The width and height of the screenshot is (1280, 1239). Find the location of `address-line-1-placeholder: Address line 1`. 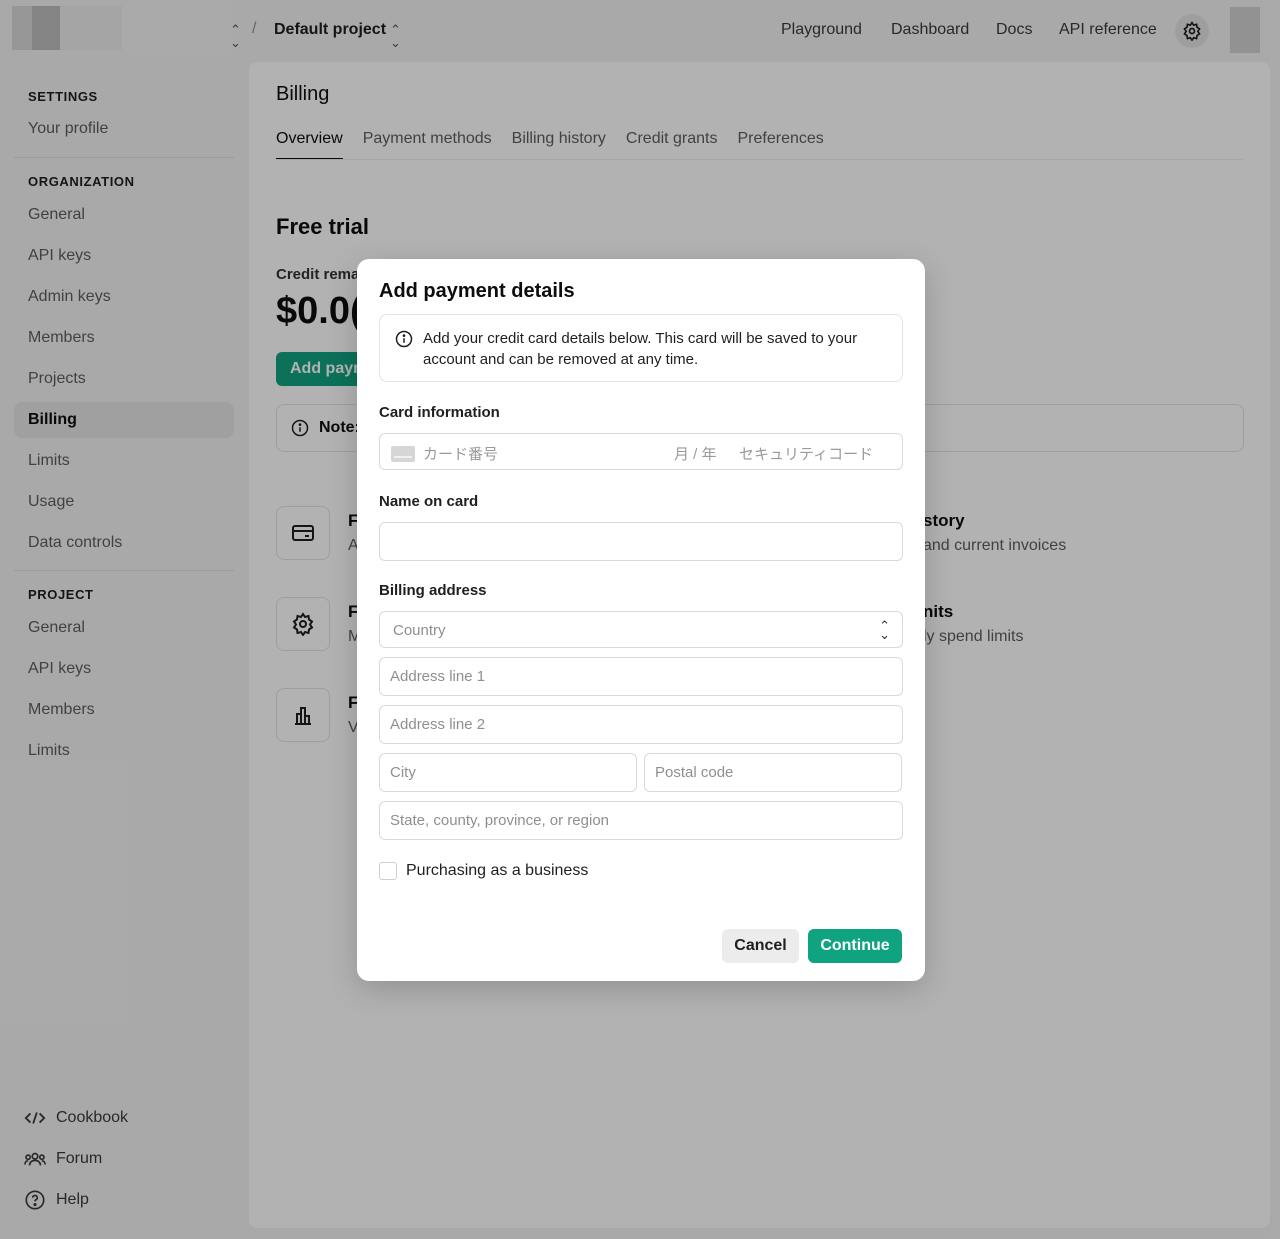

address-line-1-placeholder: Address line 1 is located at coordinates (438, 676).